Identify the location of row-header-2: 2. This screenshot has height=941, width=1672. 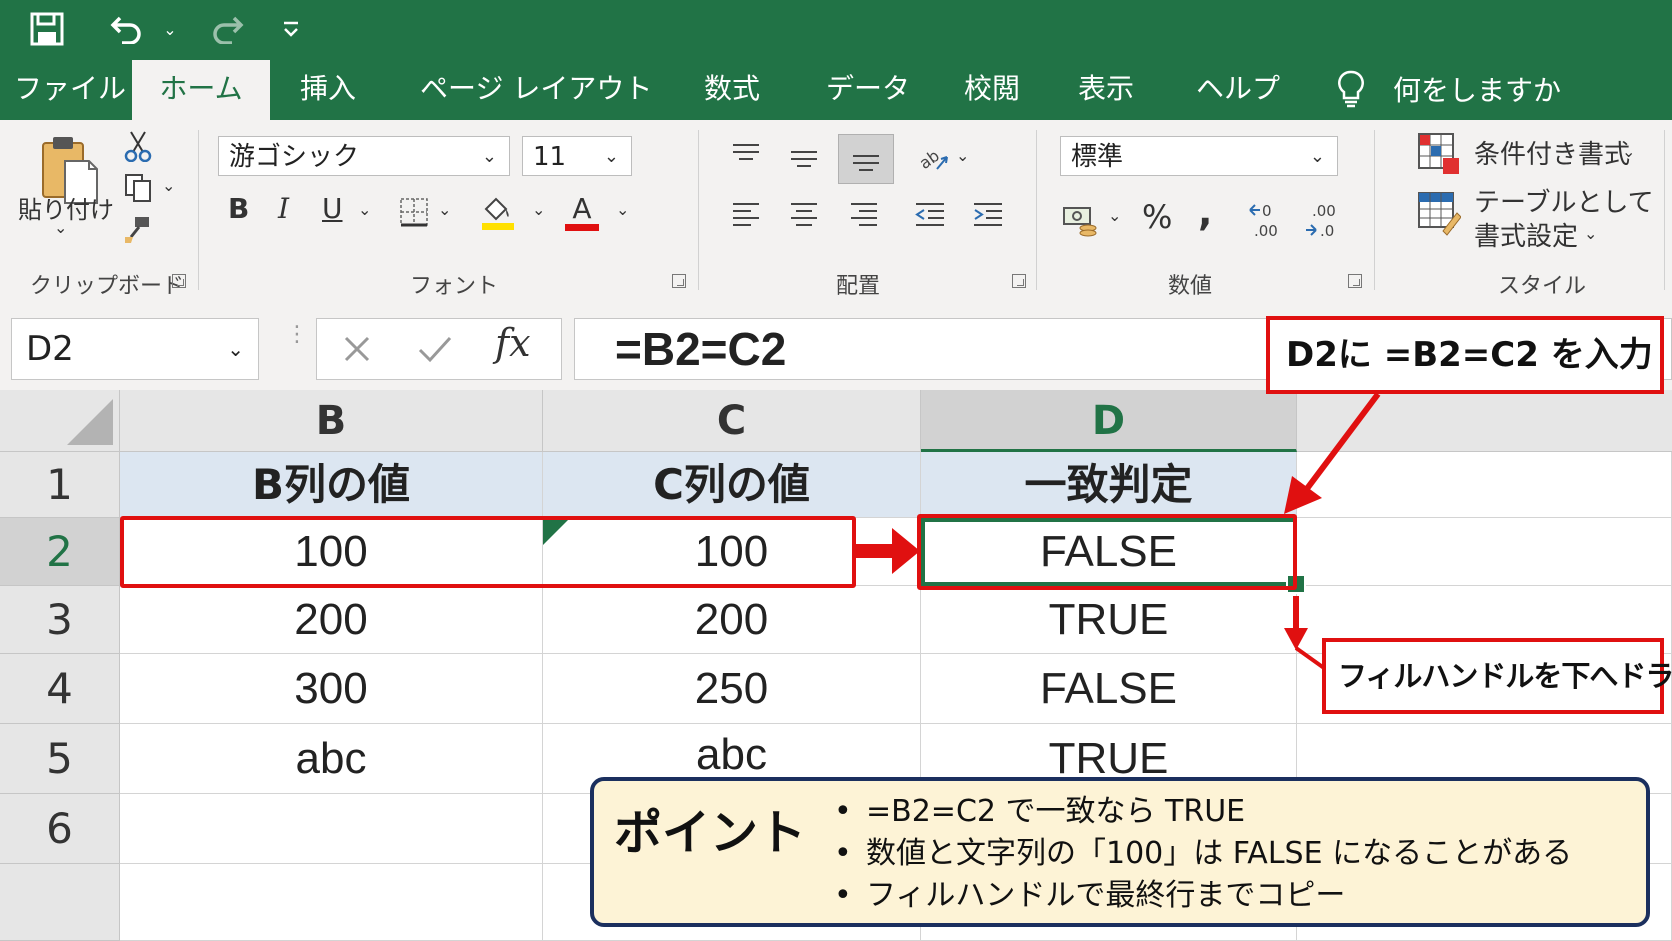
(60, 552).